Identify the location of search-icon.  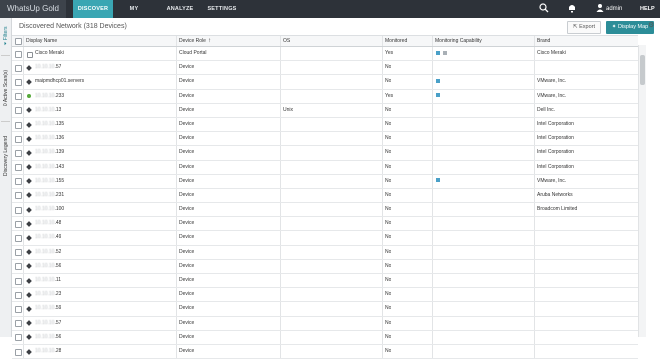
(544, 9).